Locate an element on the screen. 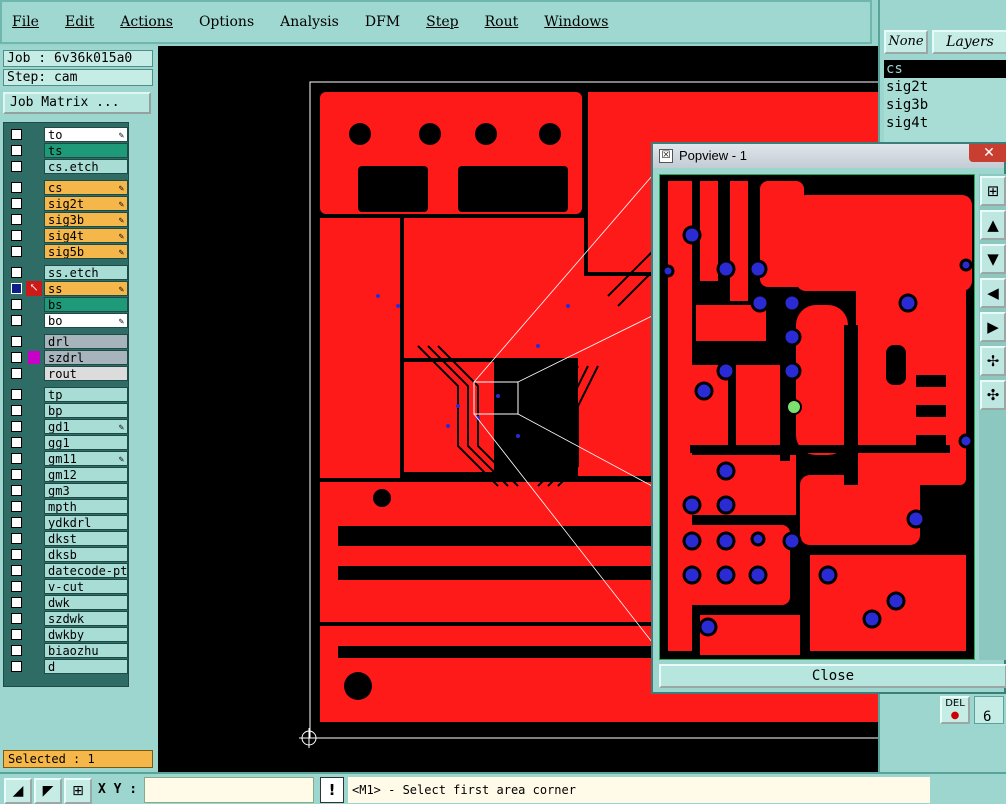  layer-row-szdrl: szdrl is located at coordinates (67, 357).